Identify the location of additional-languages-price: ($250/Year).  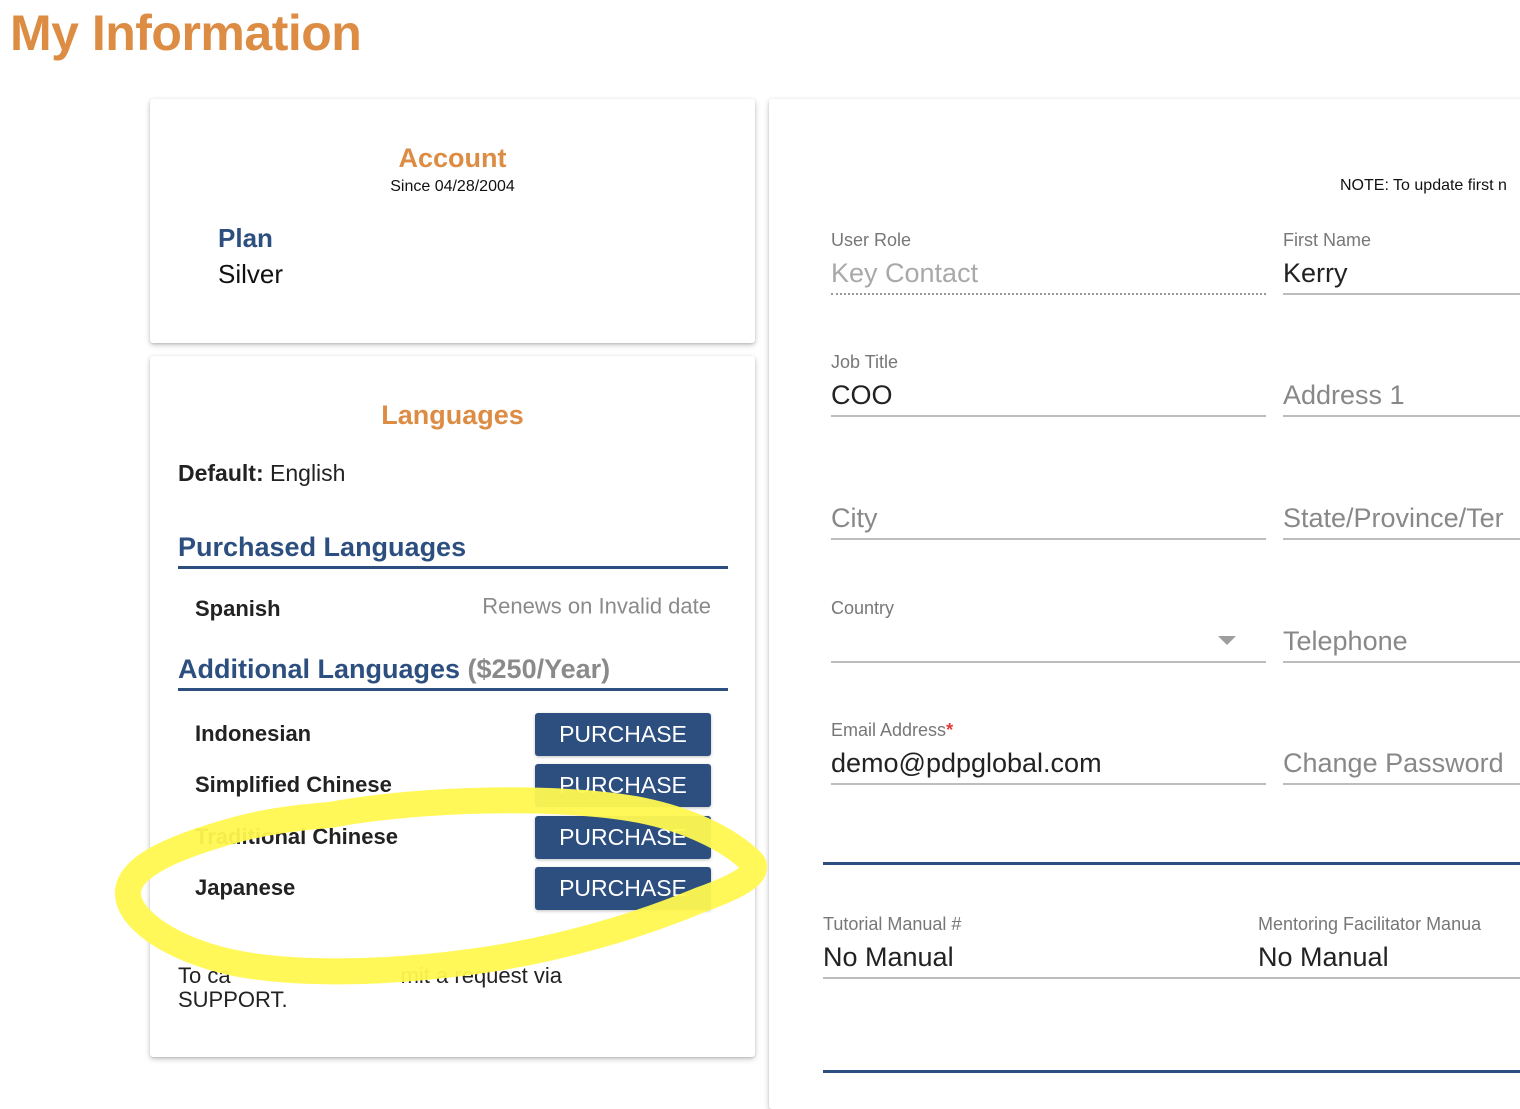
(539, 669).